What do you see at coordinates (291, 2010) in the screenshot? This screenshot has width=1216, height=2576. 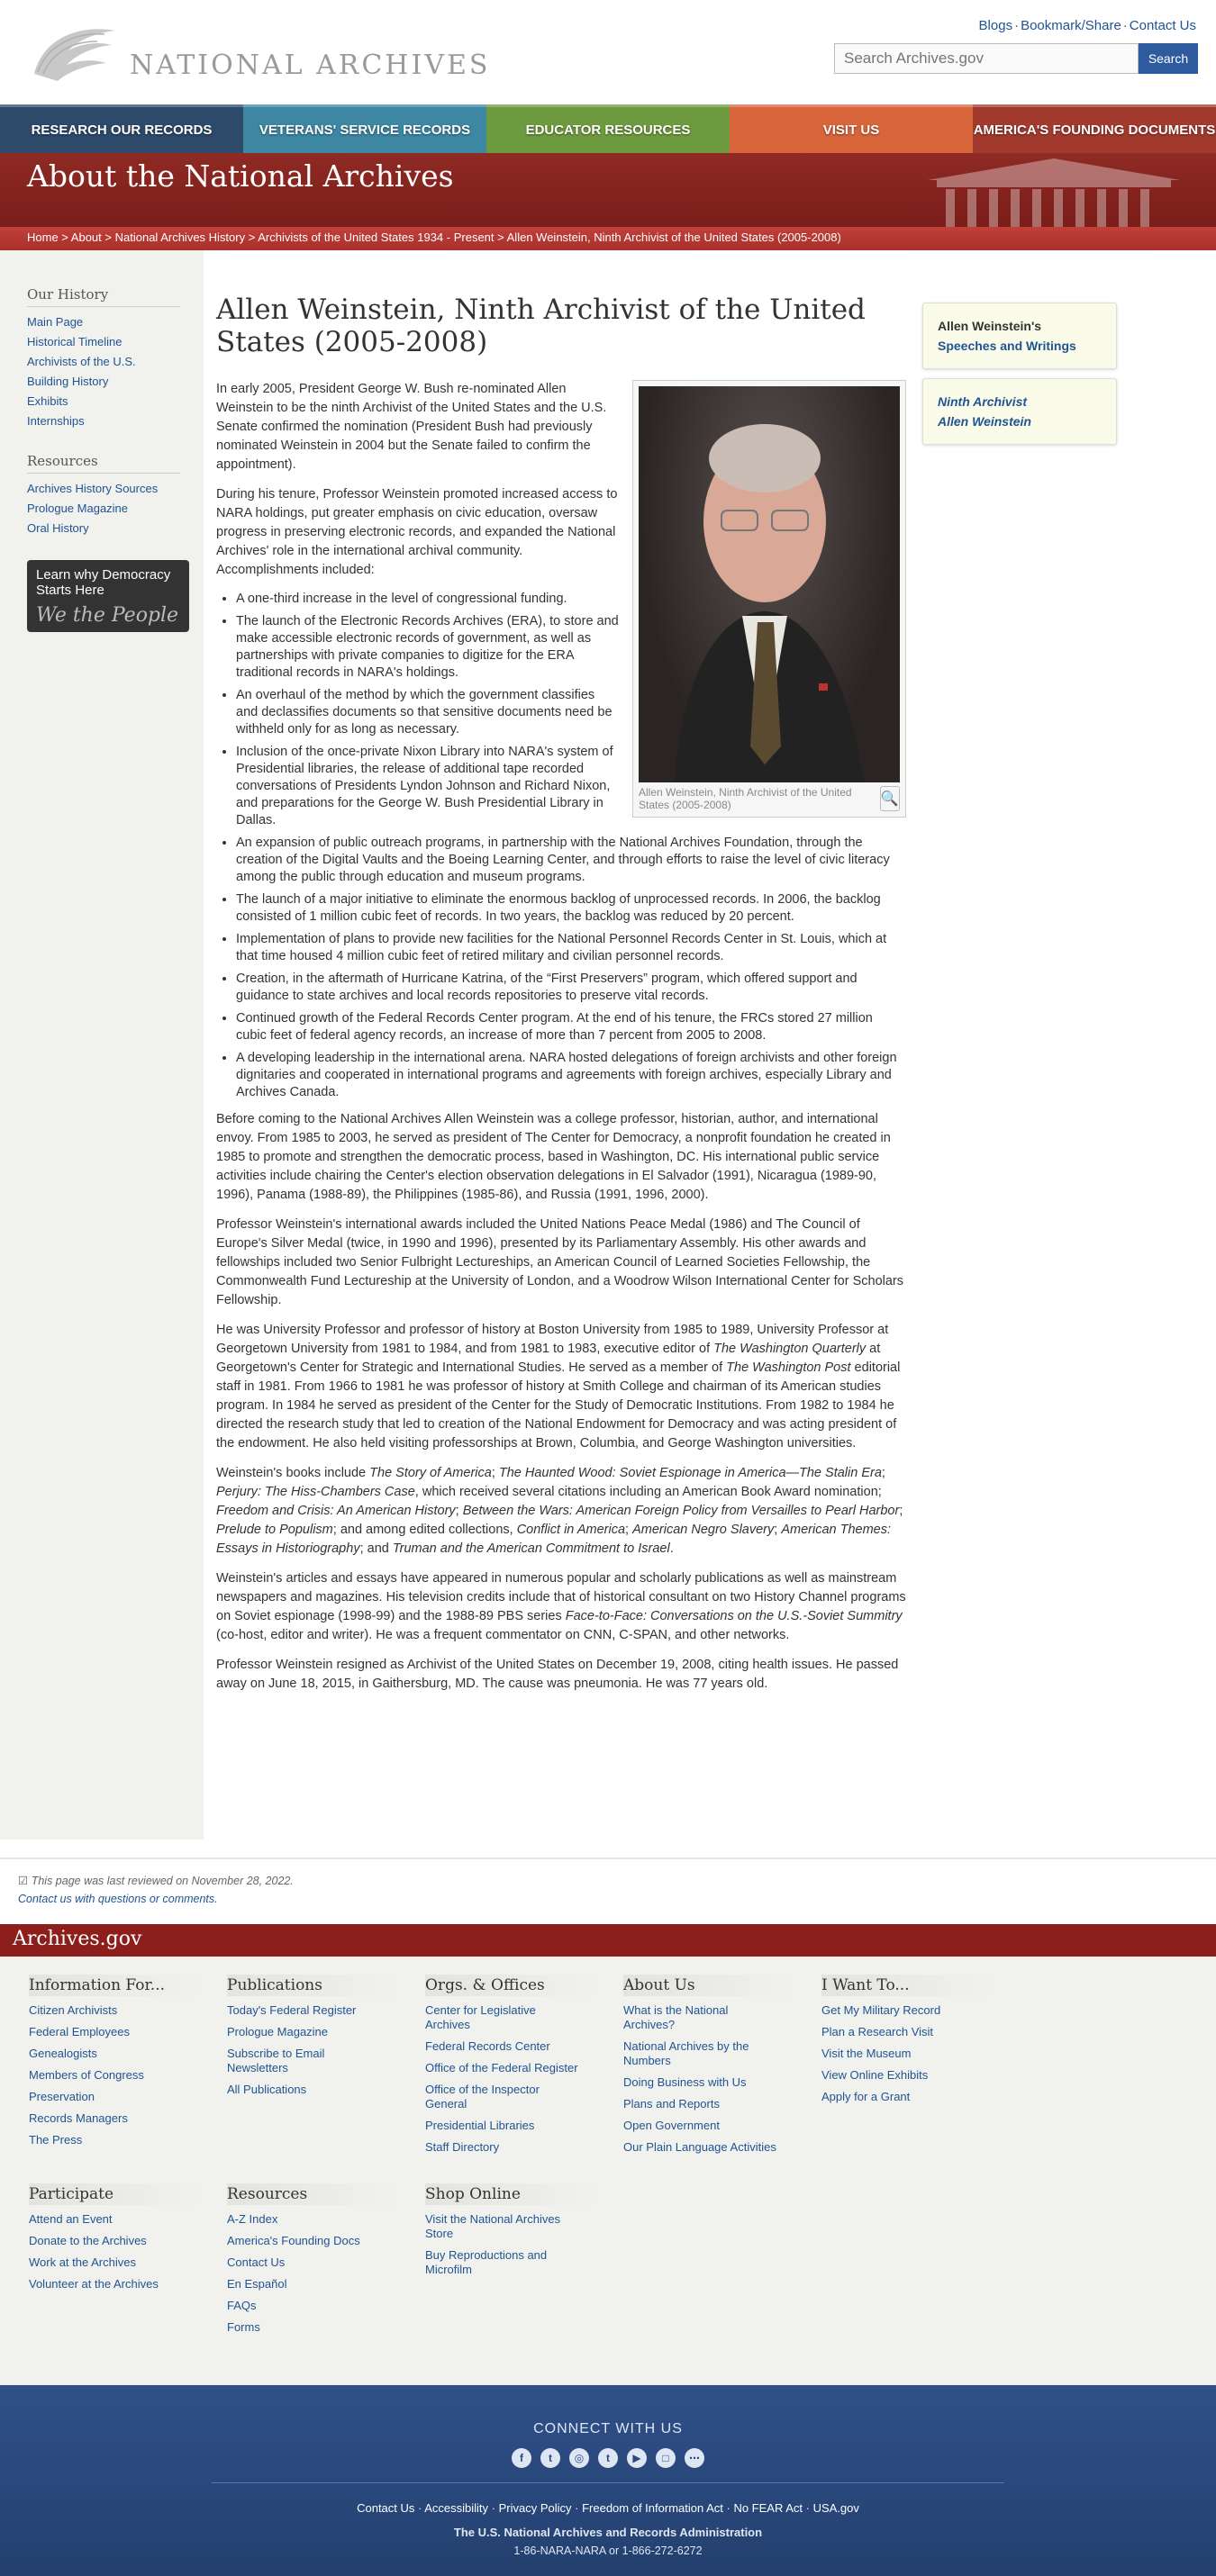 I see `footer-link: Today's Federal Register` at bounding box center [291, 2010].